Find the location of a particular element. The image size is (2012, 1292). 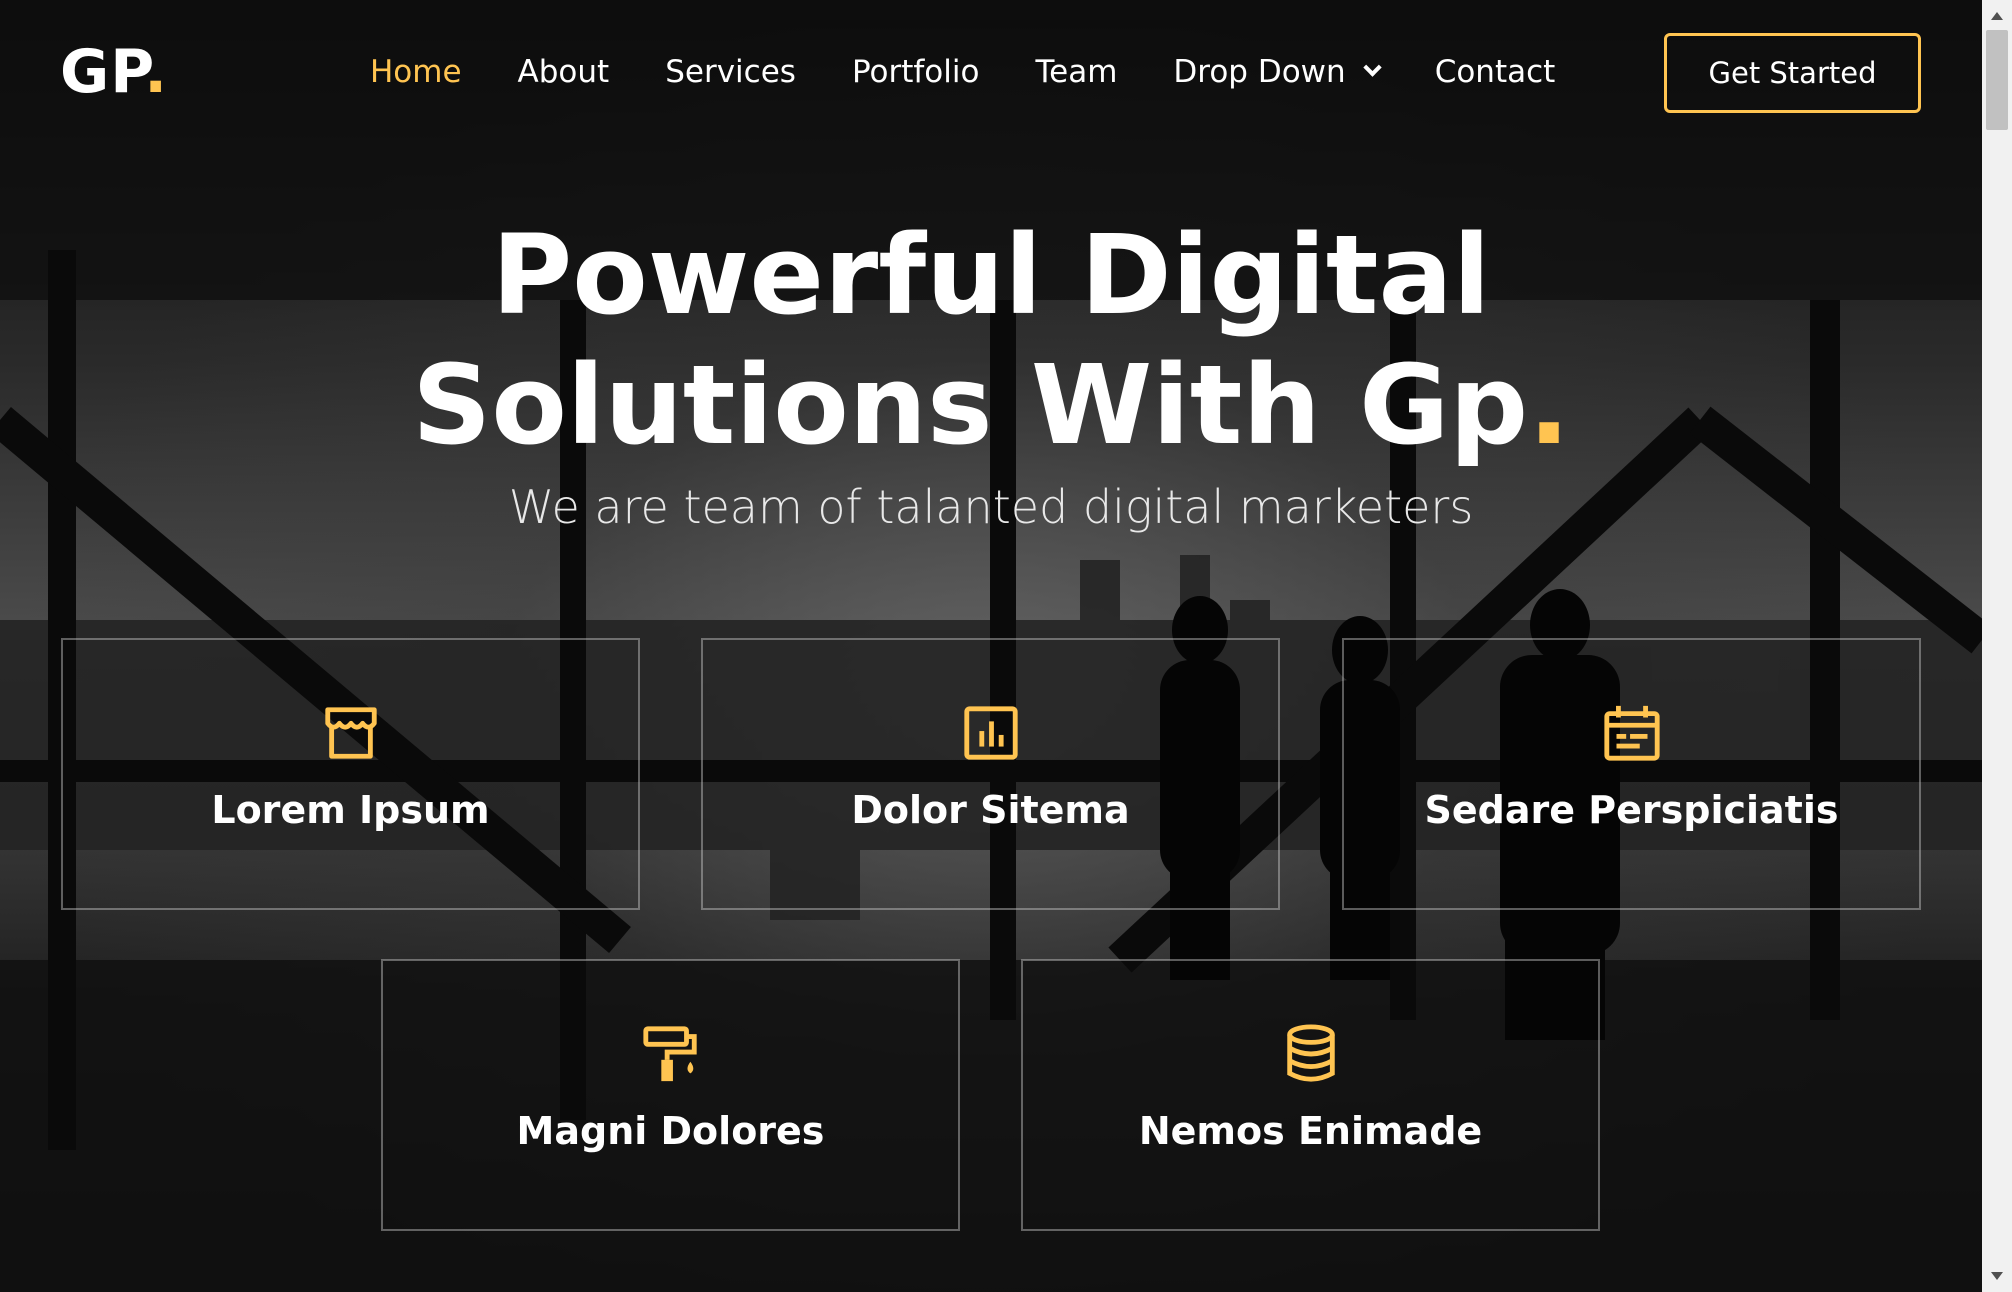

paint-roller-icon is located at coordinates (669, 1054).